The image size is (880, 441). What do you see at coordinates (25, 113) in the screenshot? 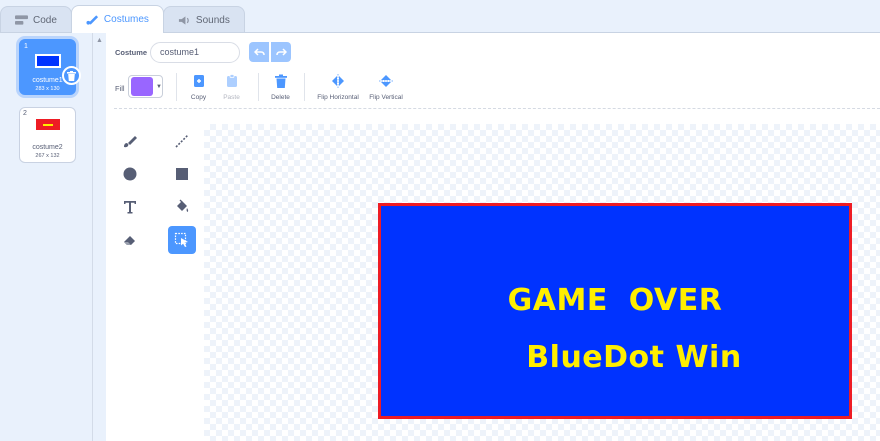
I see `costume-number: 2` at bounding box center [25, 113].